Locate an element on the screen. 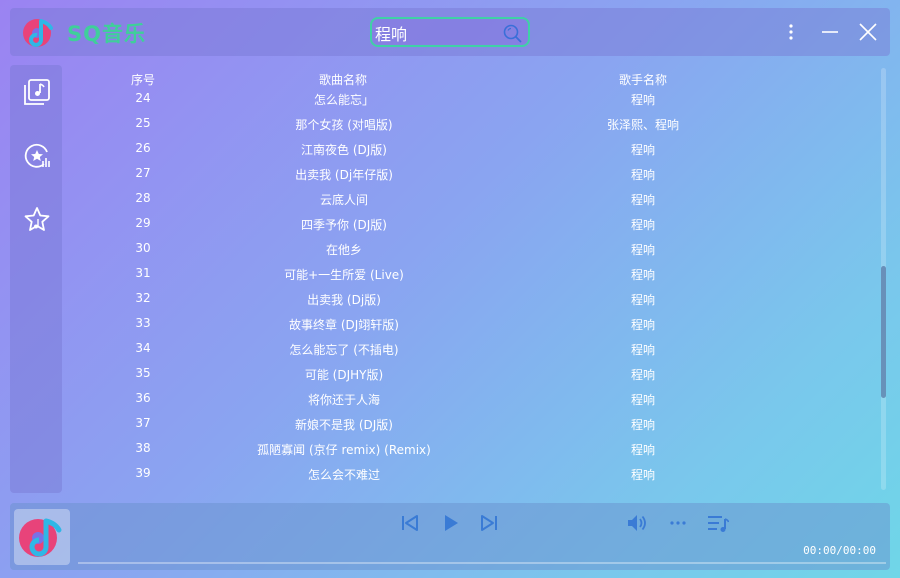 The image size is (900, 578). song-number: 39 is located at coordinates (143, 473).